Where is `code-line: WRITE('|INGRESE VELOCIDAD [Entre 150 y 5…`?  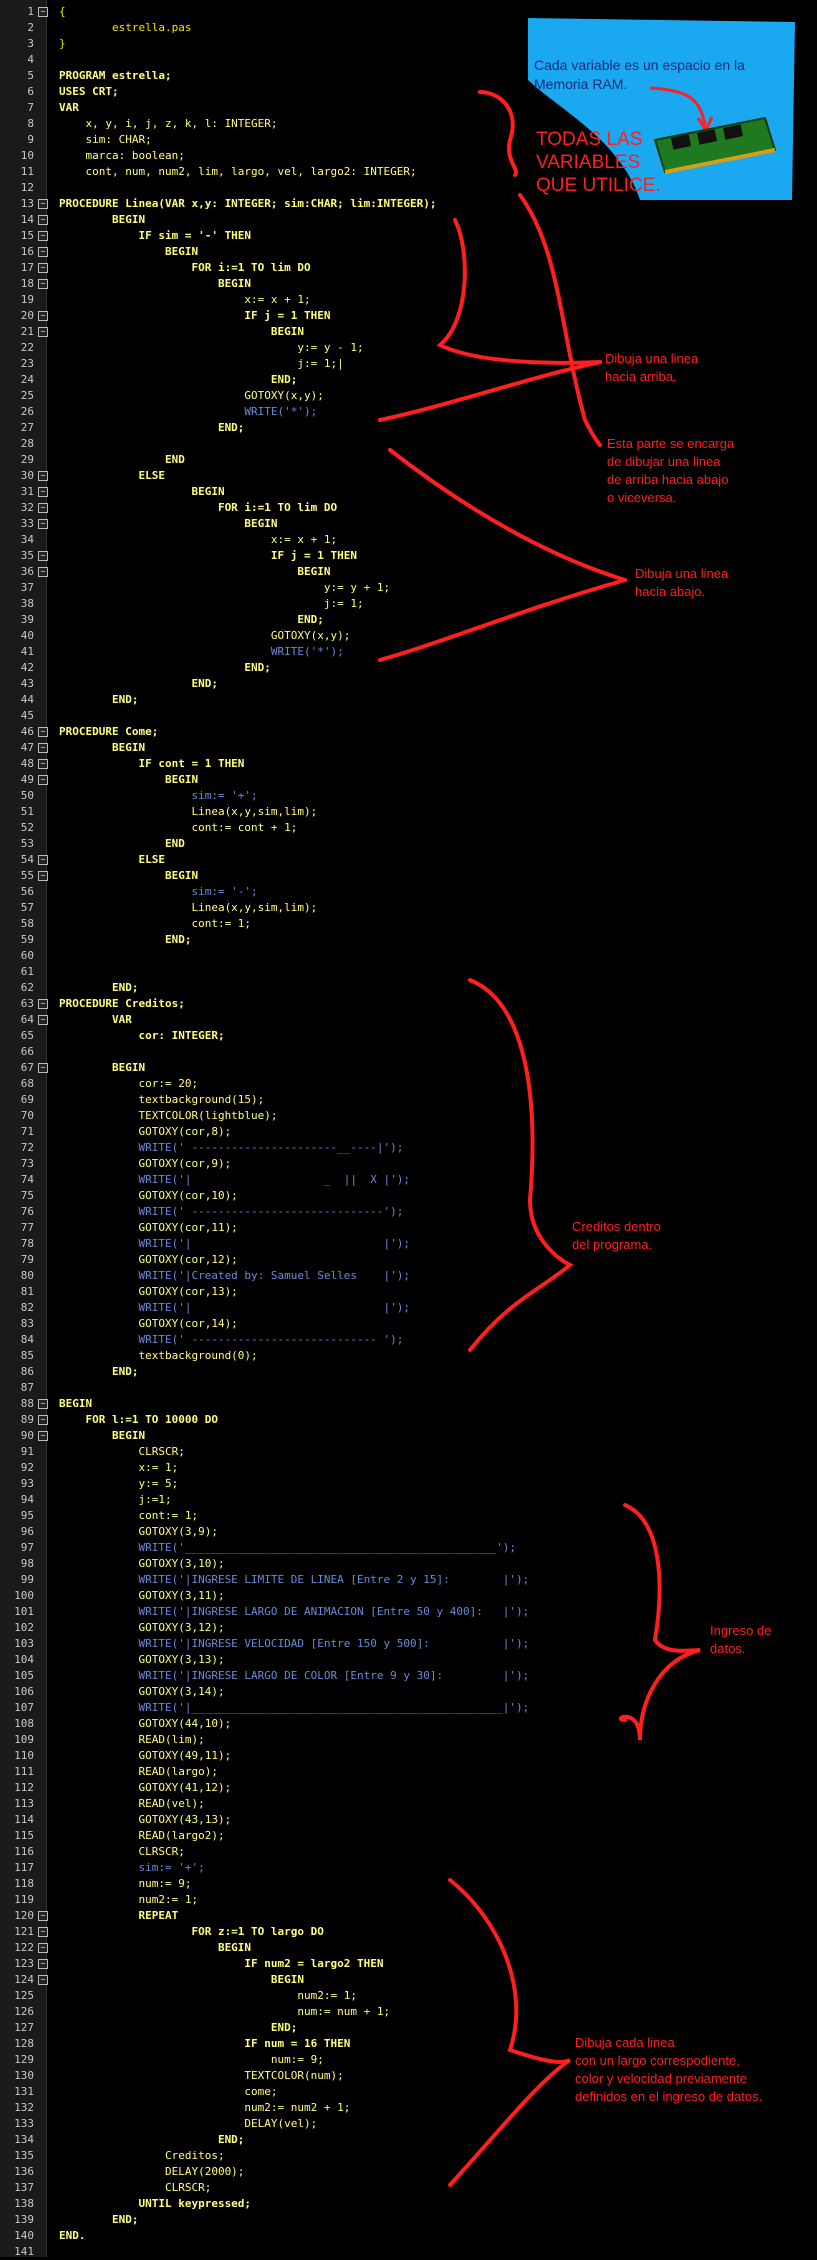 code-line: WRITE('|INGRESE VELOCIDAD [Entre 150 y 5… is located at coordinates (294, 1644).